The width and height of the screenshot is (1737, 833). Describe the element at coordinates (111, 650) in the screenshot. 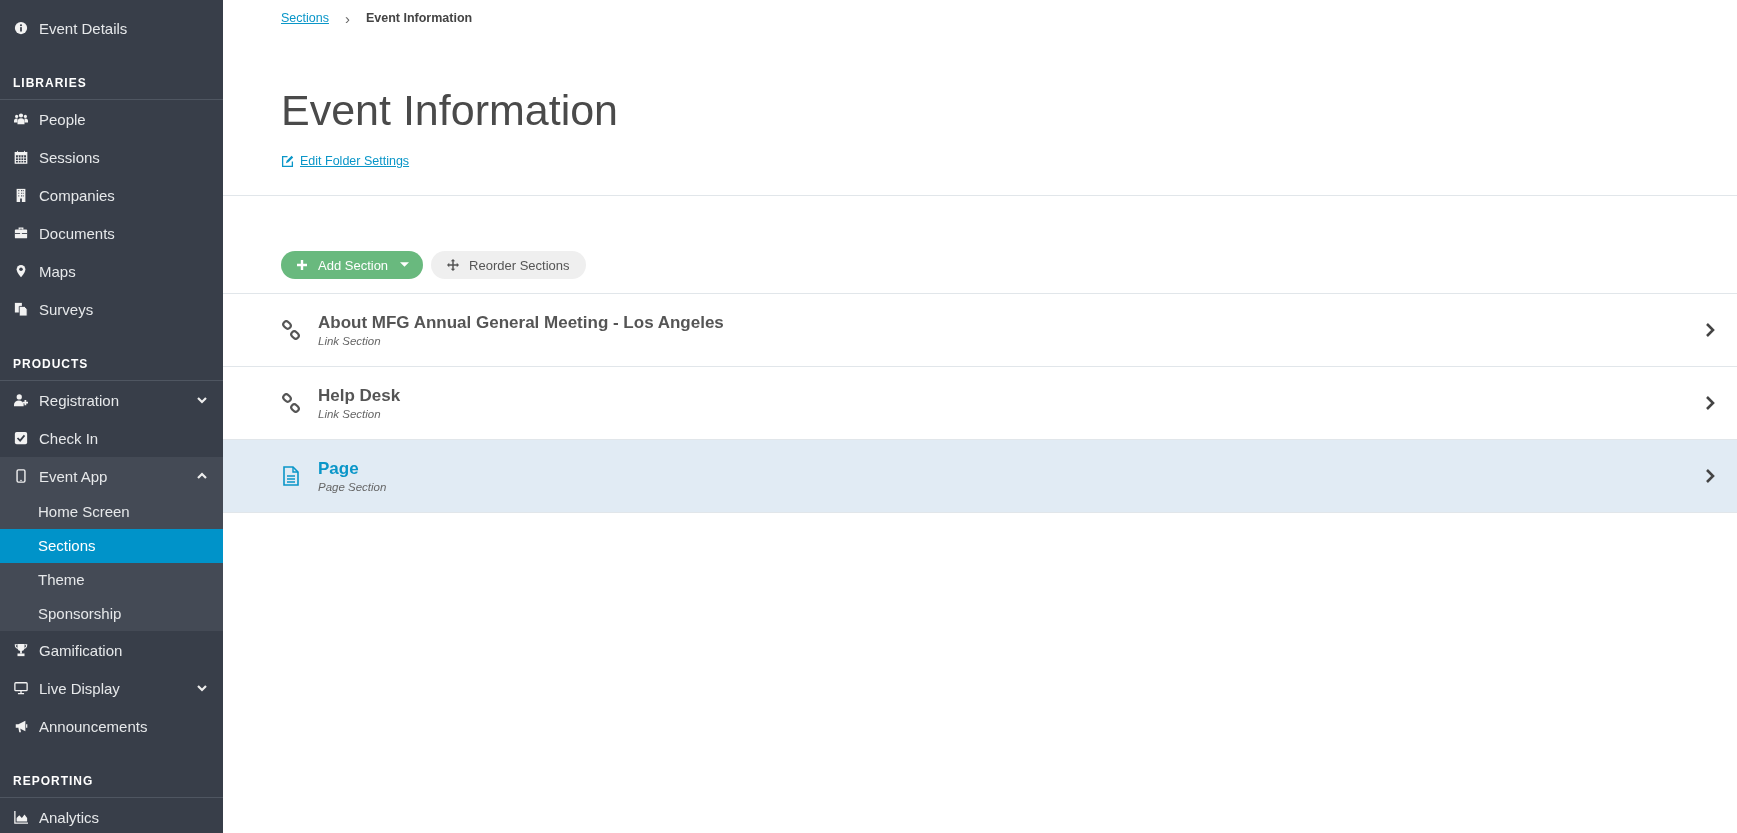

I see `sidebar-item: Gamification` at that location.